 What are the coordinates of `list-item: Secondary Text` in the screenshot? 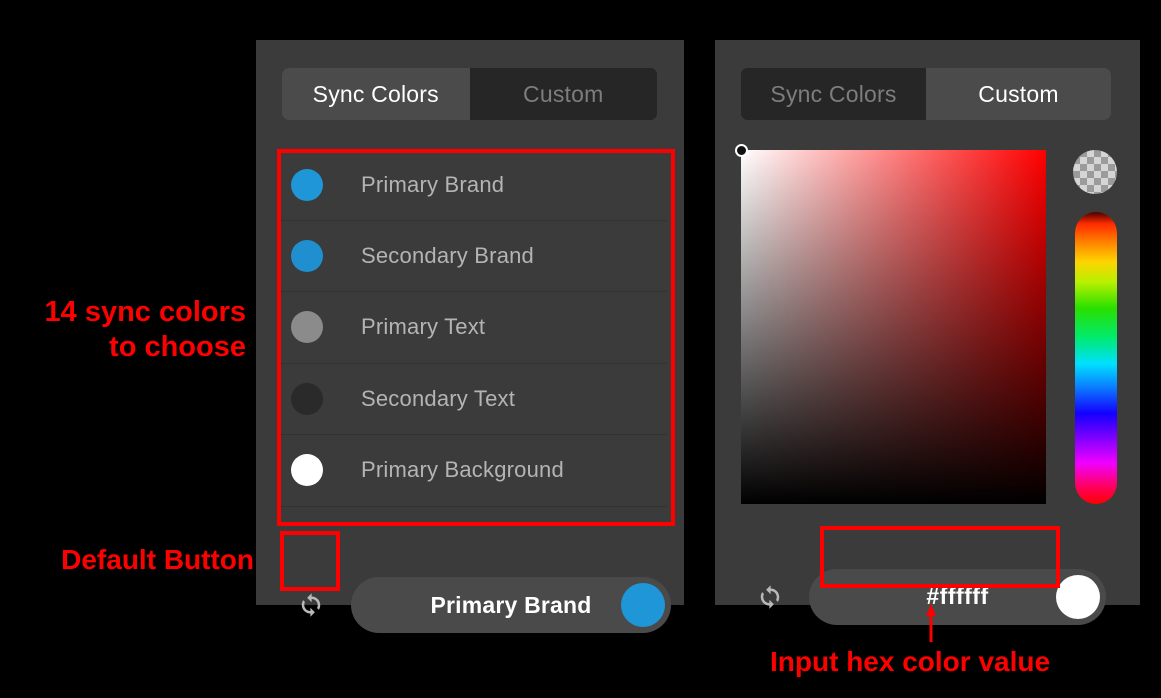 It's located at (472, 399).